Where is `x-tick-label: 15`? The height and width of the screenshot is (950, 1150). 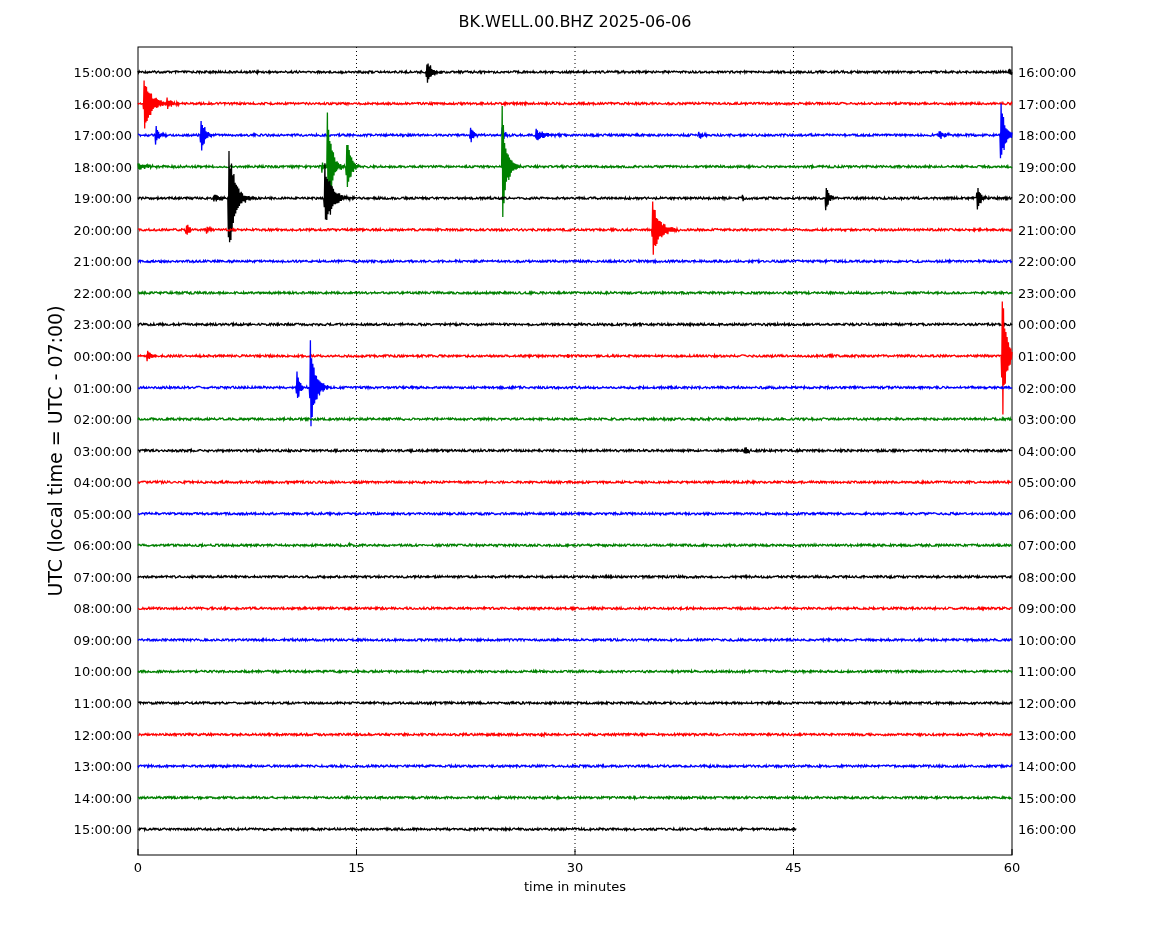 x-tick-label: 15 is located at coordinates (356, 867).